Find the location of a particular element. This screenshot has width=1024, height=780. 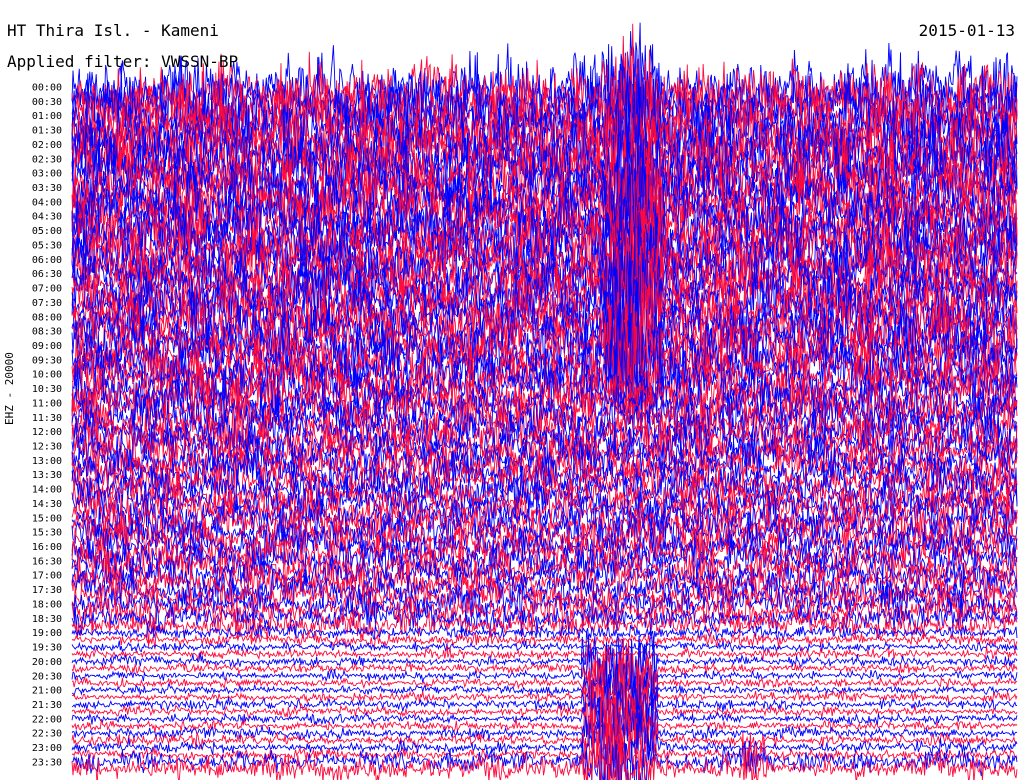

tick-label: 09:30 is located at coordinates (47, 360).